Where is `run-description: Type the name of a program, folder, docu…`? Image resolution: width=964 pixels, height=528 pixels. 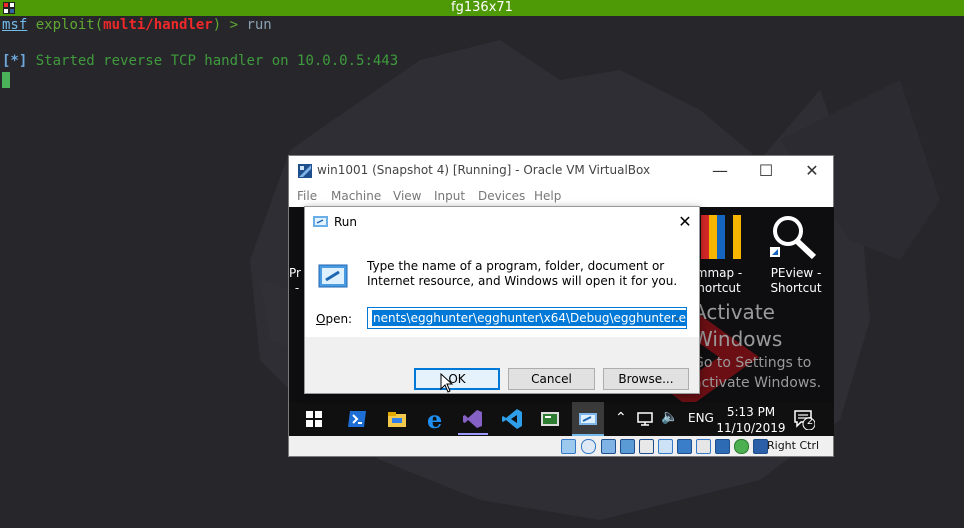
run-description: Type the name of a program, folder, docu… is located at coordinates (522, 273).